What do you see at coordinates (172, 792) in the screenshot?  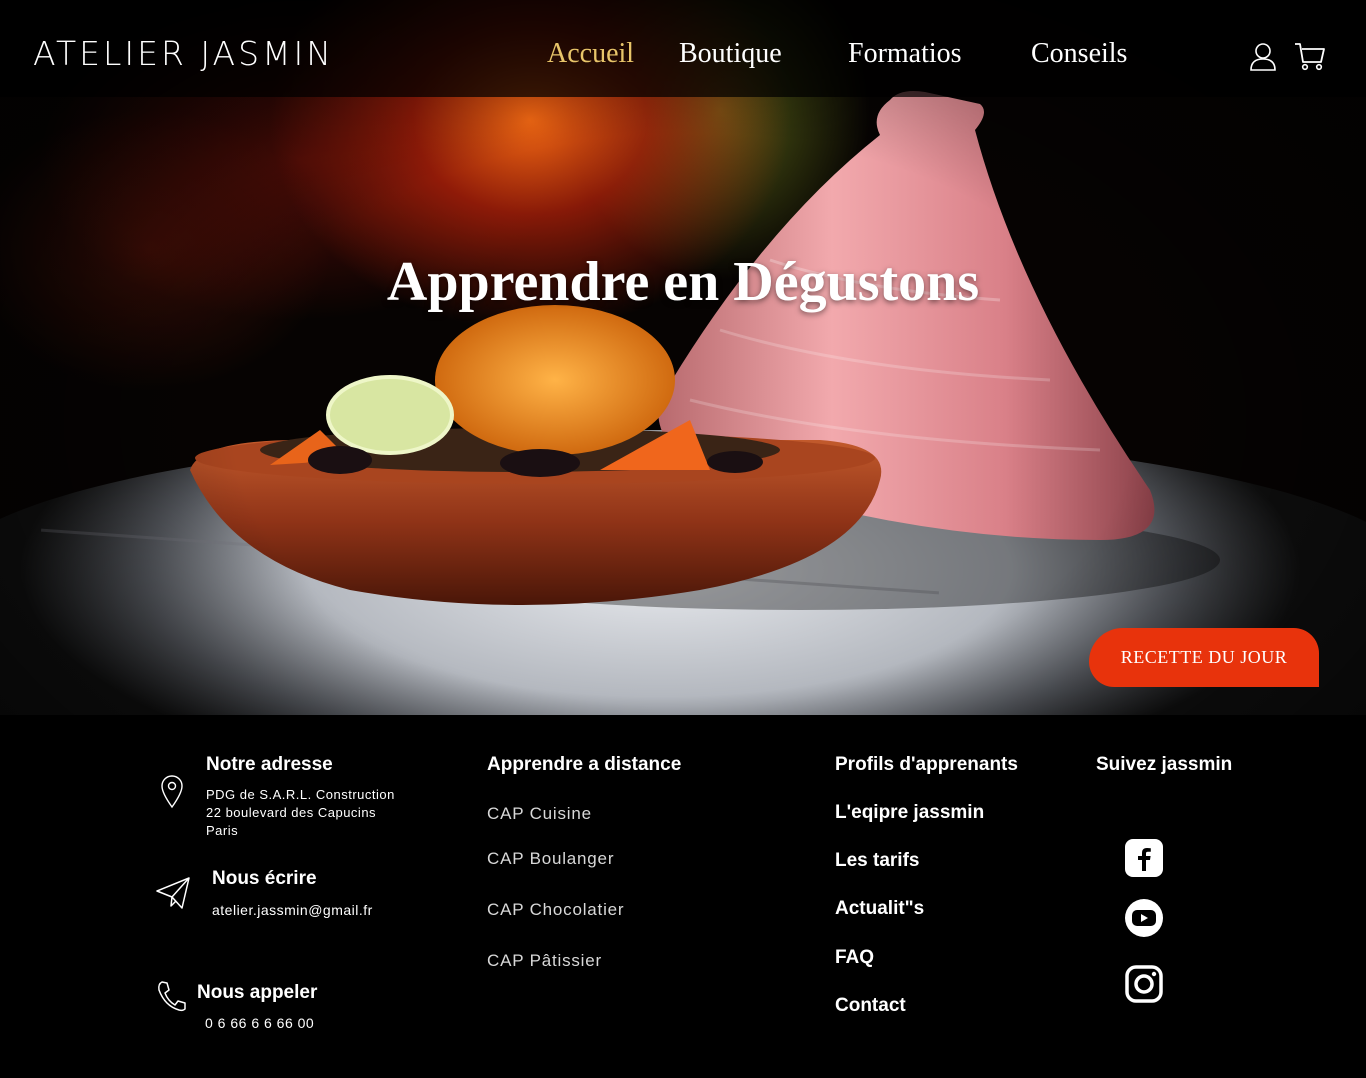 I see `location-pin-icon` at bounding box center [172, 792].